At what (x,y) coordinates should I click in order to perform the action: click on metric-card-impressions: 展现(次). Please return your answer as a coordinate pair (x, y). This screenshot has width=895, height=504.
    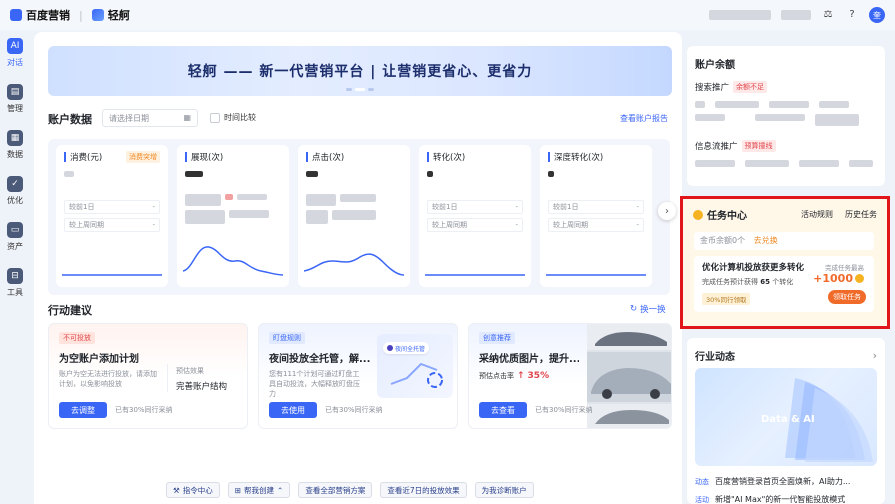
    Looking at the image, I should click on (233, 216).